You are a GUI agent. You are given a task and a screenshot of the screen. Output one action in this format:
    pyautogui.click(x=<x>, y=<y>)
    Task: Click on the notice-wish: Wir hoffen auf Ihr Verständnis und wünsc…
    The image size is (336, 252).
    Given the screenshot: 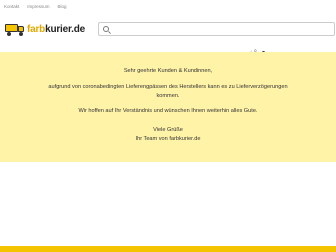 What is the action you would take?
    pyautogui.click(x=168, y=111)
    